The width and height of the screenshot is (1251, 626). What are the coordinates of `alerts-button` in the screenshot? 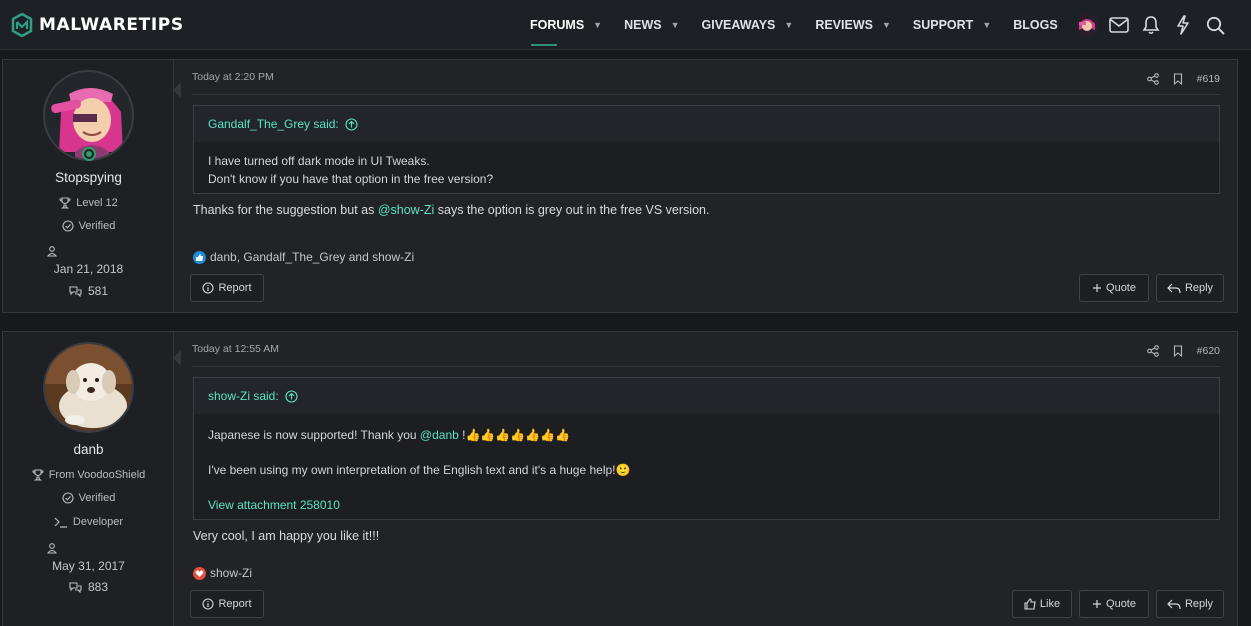 It's located at (1151, 25).